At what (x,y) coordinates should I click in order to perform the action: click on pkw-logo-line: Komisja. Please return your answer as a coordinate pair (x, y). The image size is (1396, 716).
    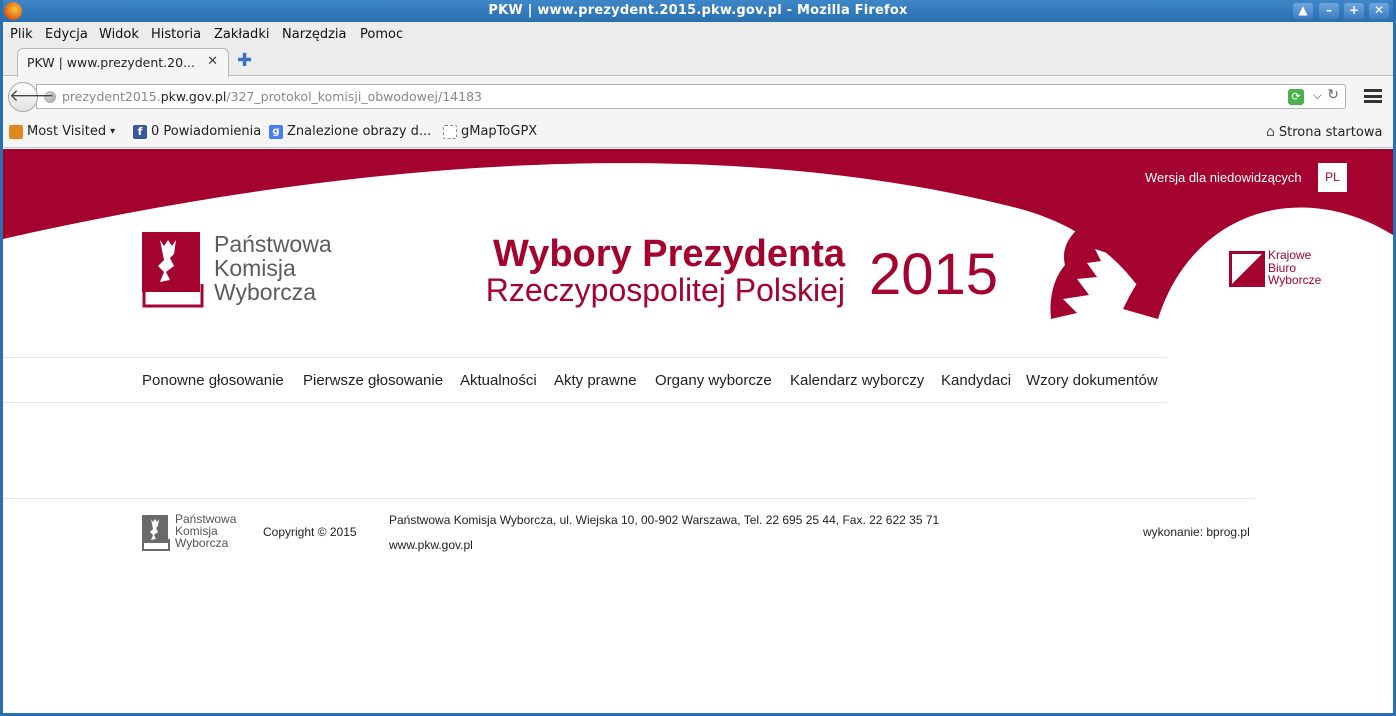
    Looking at the image, I should click on (255, 268).